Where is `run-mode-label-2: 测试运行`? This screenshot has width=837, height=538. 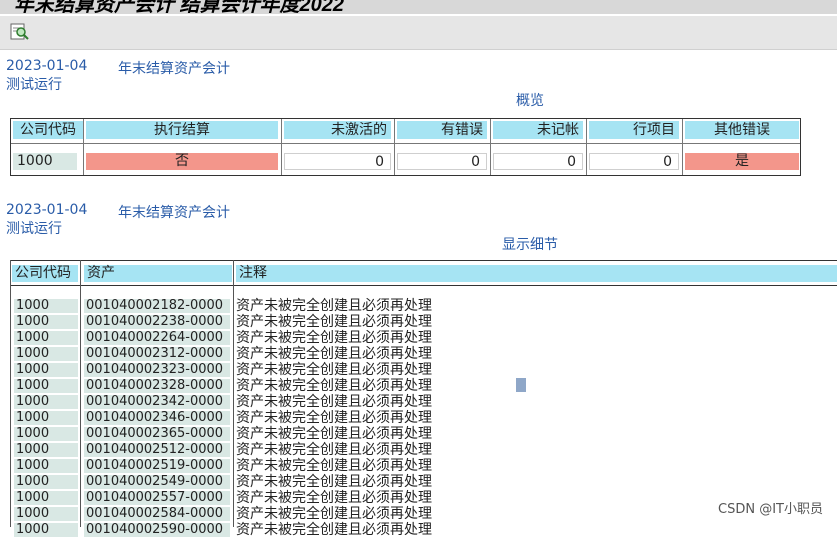 run-mode-label-2: 测试运行 is located at coordinates (34, 229).